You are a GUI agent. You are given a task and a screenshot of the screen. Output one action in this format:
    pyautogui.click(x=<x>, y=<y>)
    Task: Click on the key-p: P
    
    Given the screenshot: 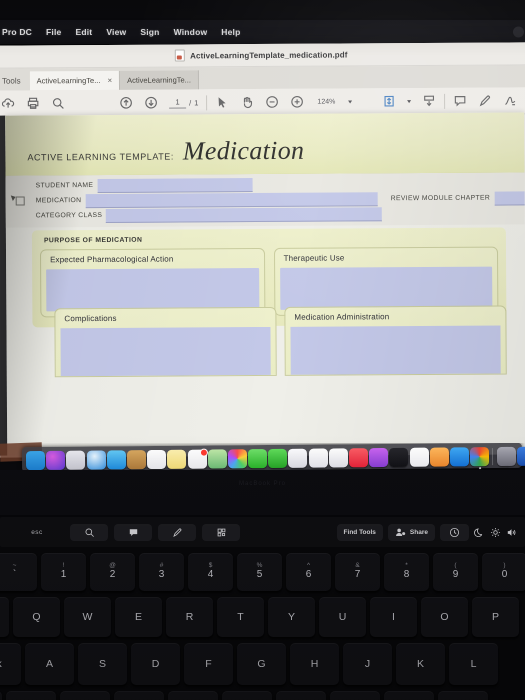 What is the action you would take?
    pyautogui.click(x=495, y=617)
    